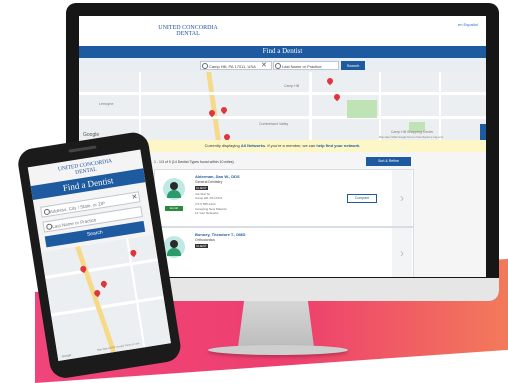 This screenshot has width=508, height=383. I want to click on map-label: Camp Hill Shopping Center, so click(412, 132).